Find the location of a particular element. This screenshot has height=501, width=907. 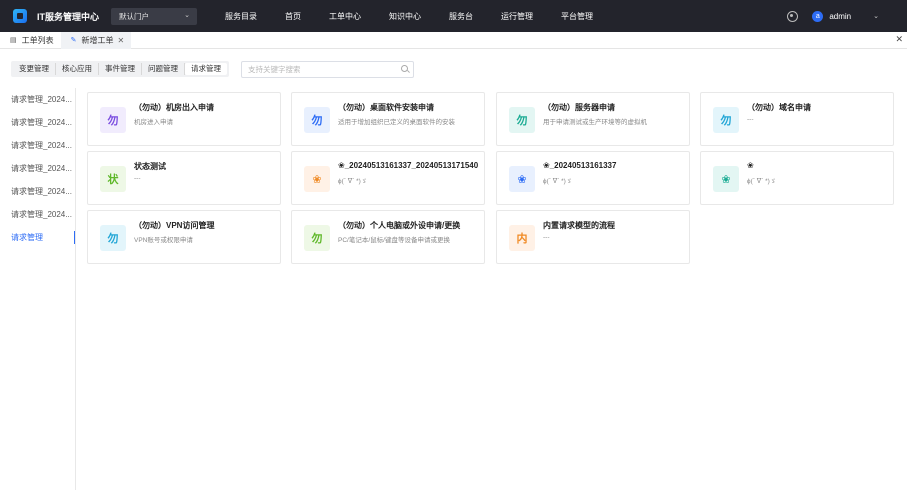

nav-item-service-catalog: 服务目录 is located at coordinates (241, 16).